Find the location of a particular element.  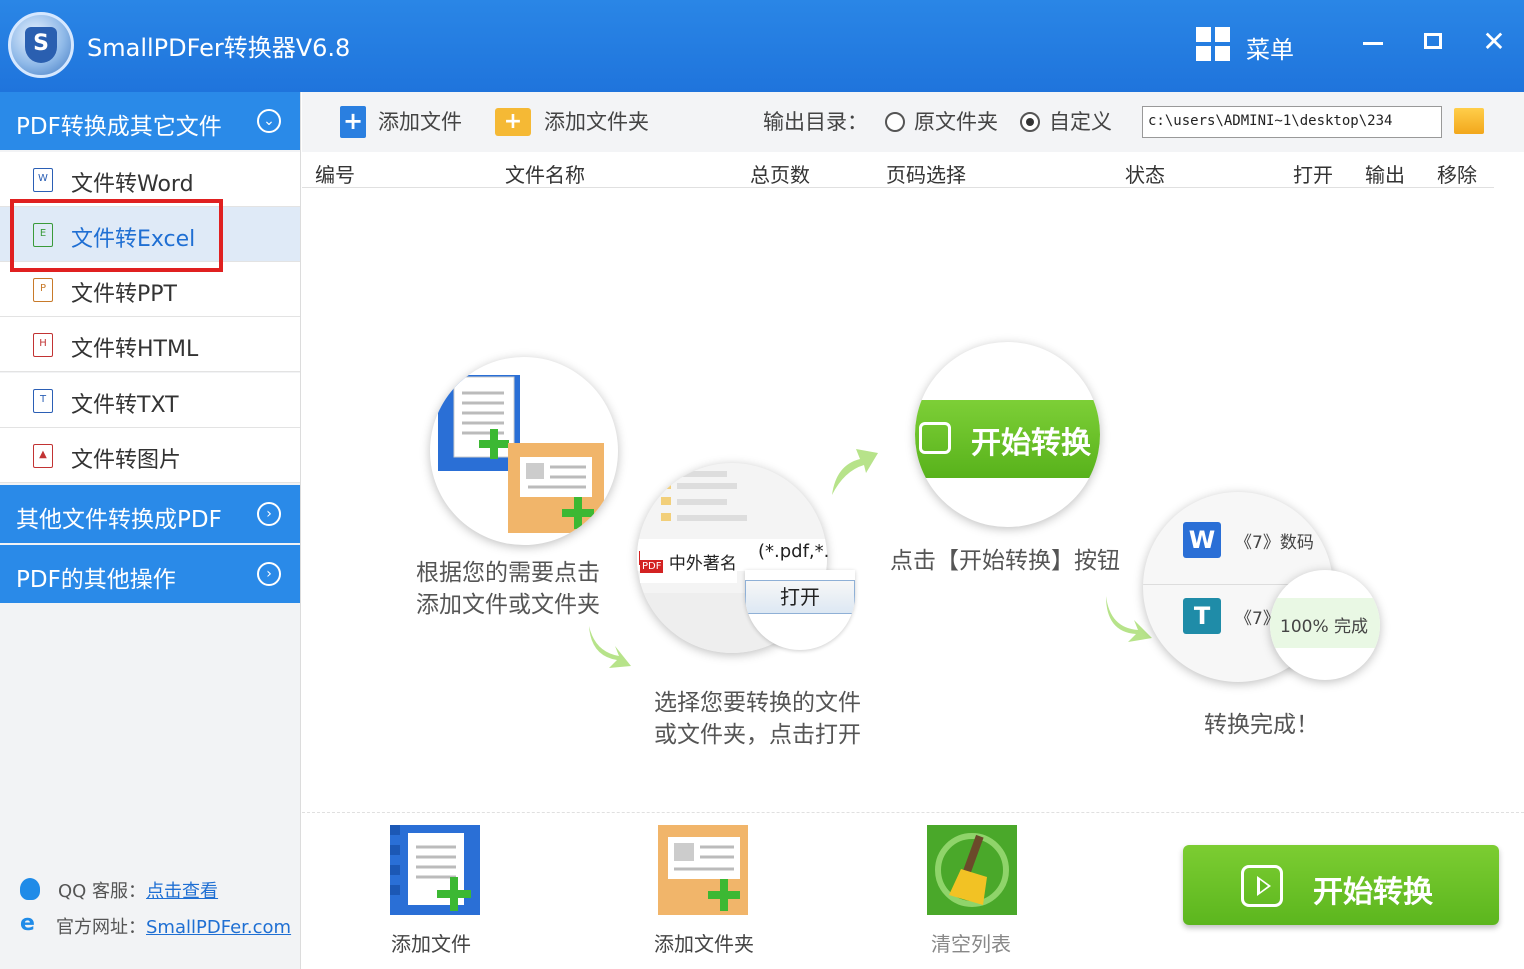

add-folder-icon: + is located at coordinates (513, 122).